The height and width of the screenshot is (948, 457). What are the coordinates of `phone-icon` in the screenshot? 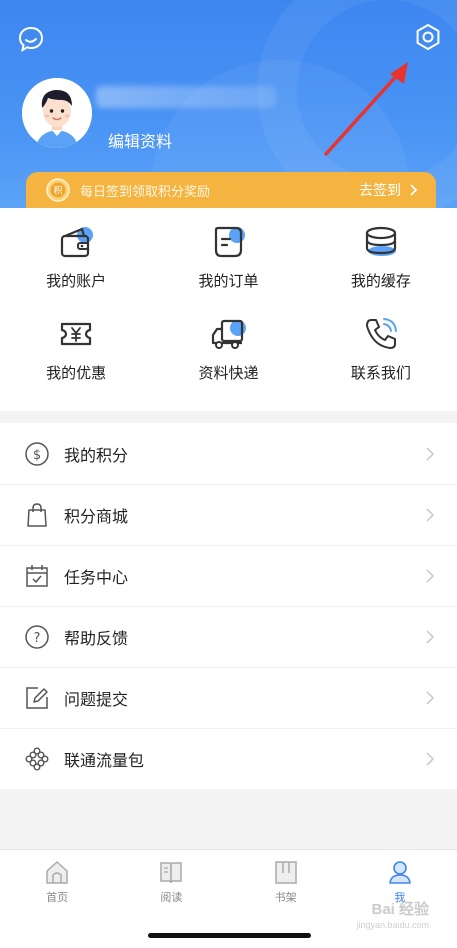 It's located at (381, 333).